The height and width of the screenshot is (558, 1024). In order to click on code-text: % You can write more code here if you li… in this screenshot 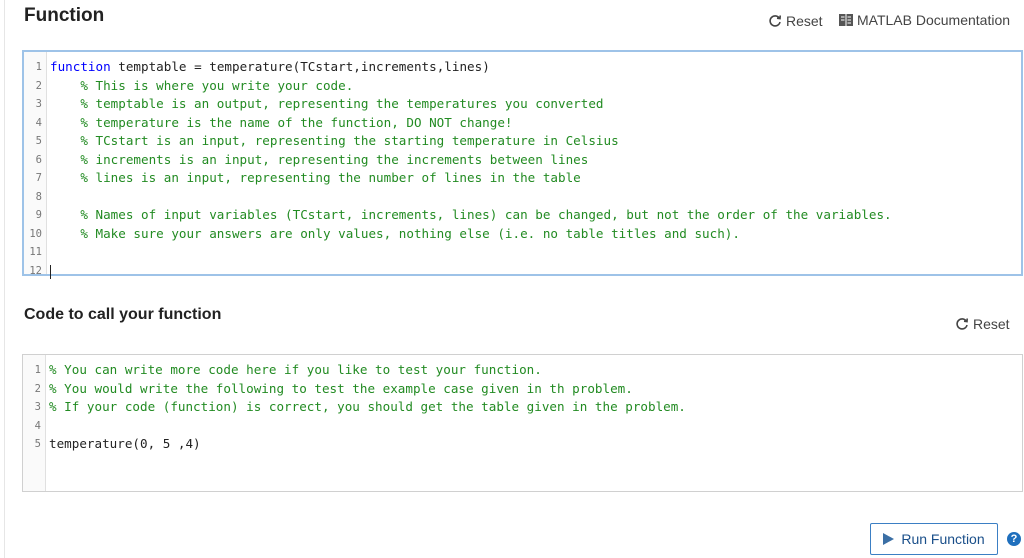, I will do `click(295, 370)`.